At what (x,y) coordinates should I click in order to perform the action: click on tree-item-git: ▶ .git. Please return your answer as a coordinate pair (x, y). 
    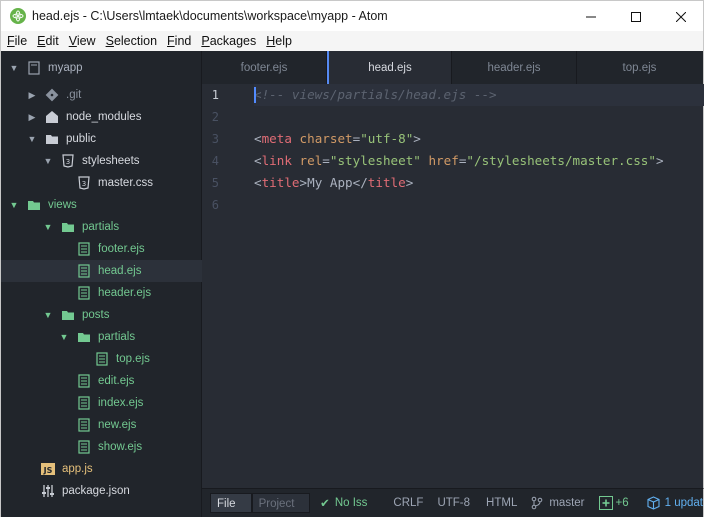
    Looking at the image, I should click on (101, 95).